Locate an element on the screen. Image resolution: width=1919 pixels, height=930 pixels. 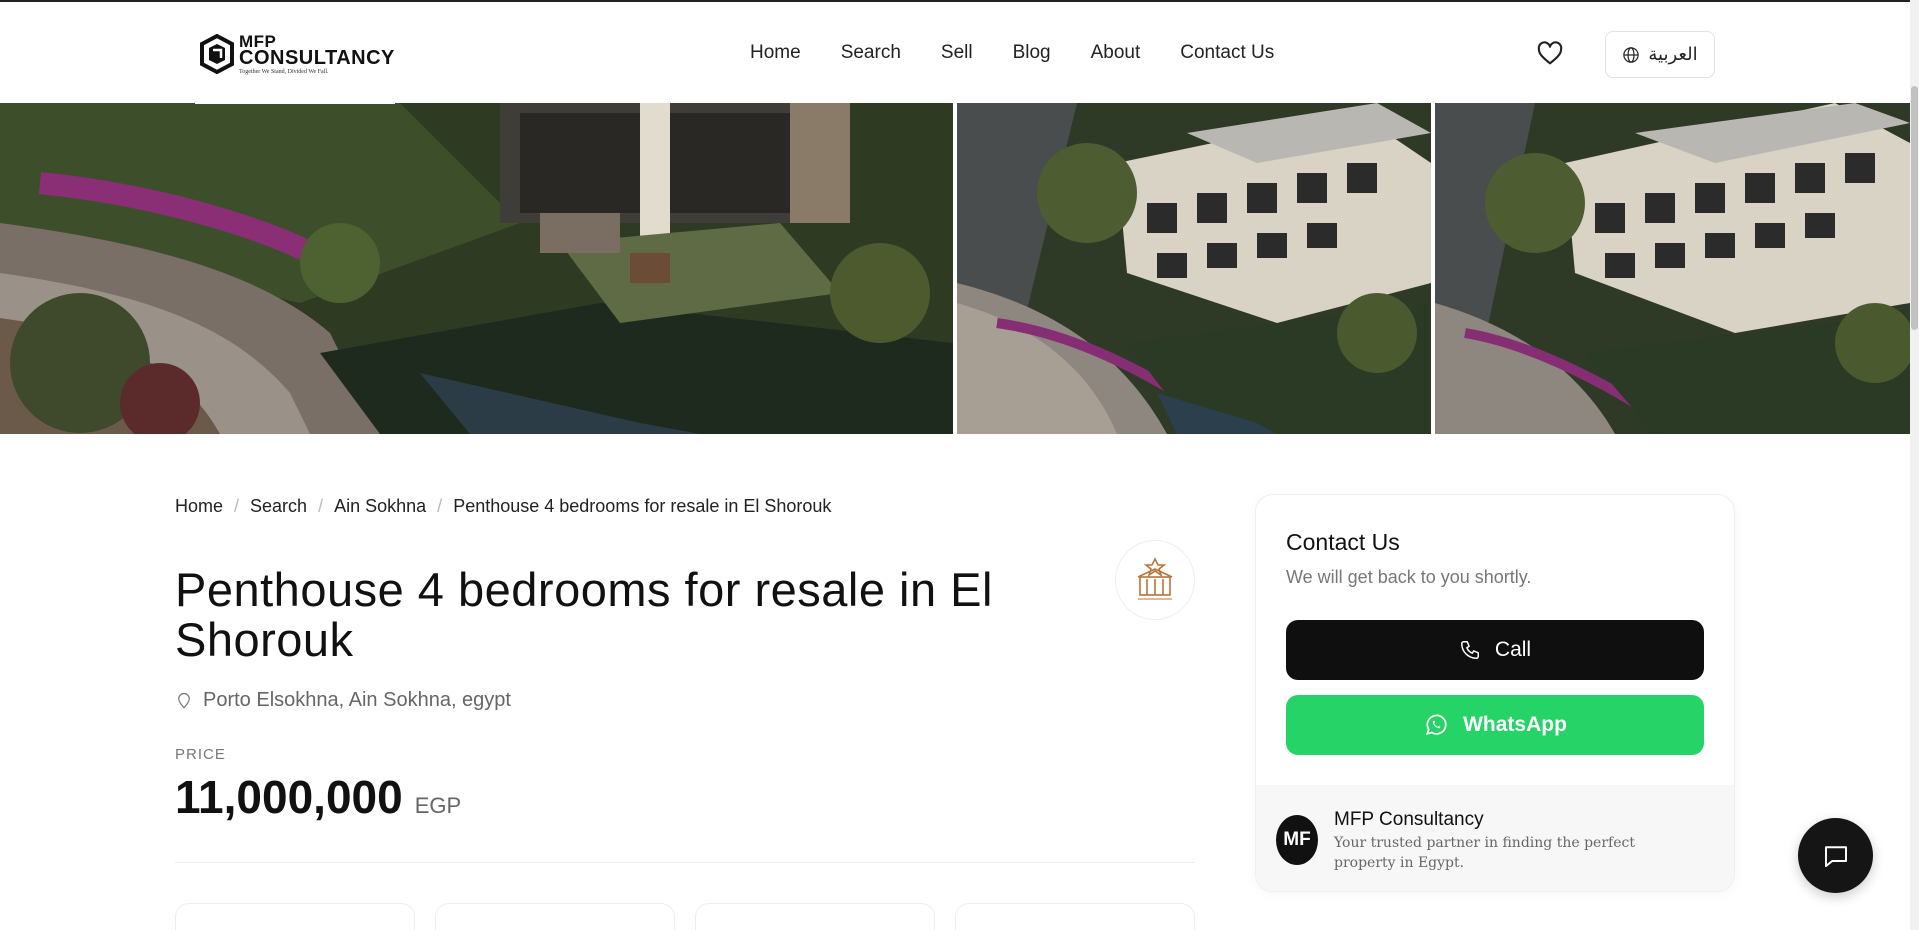
price: 11,000,000 EGP is located at coordinates (318, 797).